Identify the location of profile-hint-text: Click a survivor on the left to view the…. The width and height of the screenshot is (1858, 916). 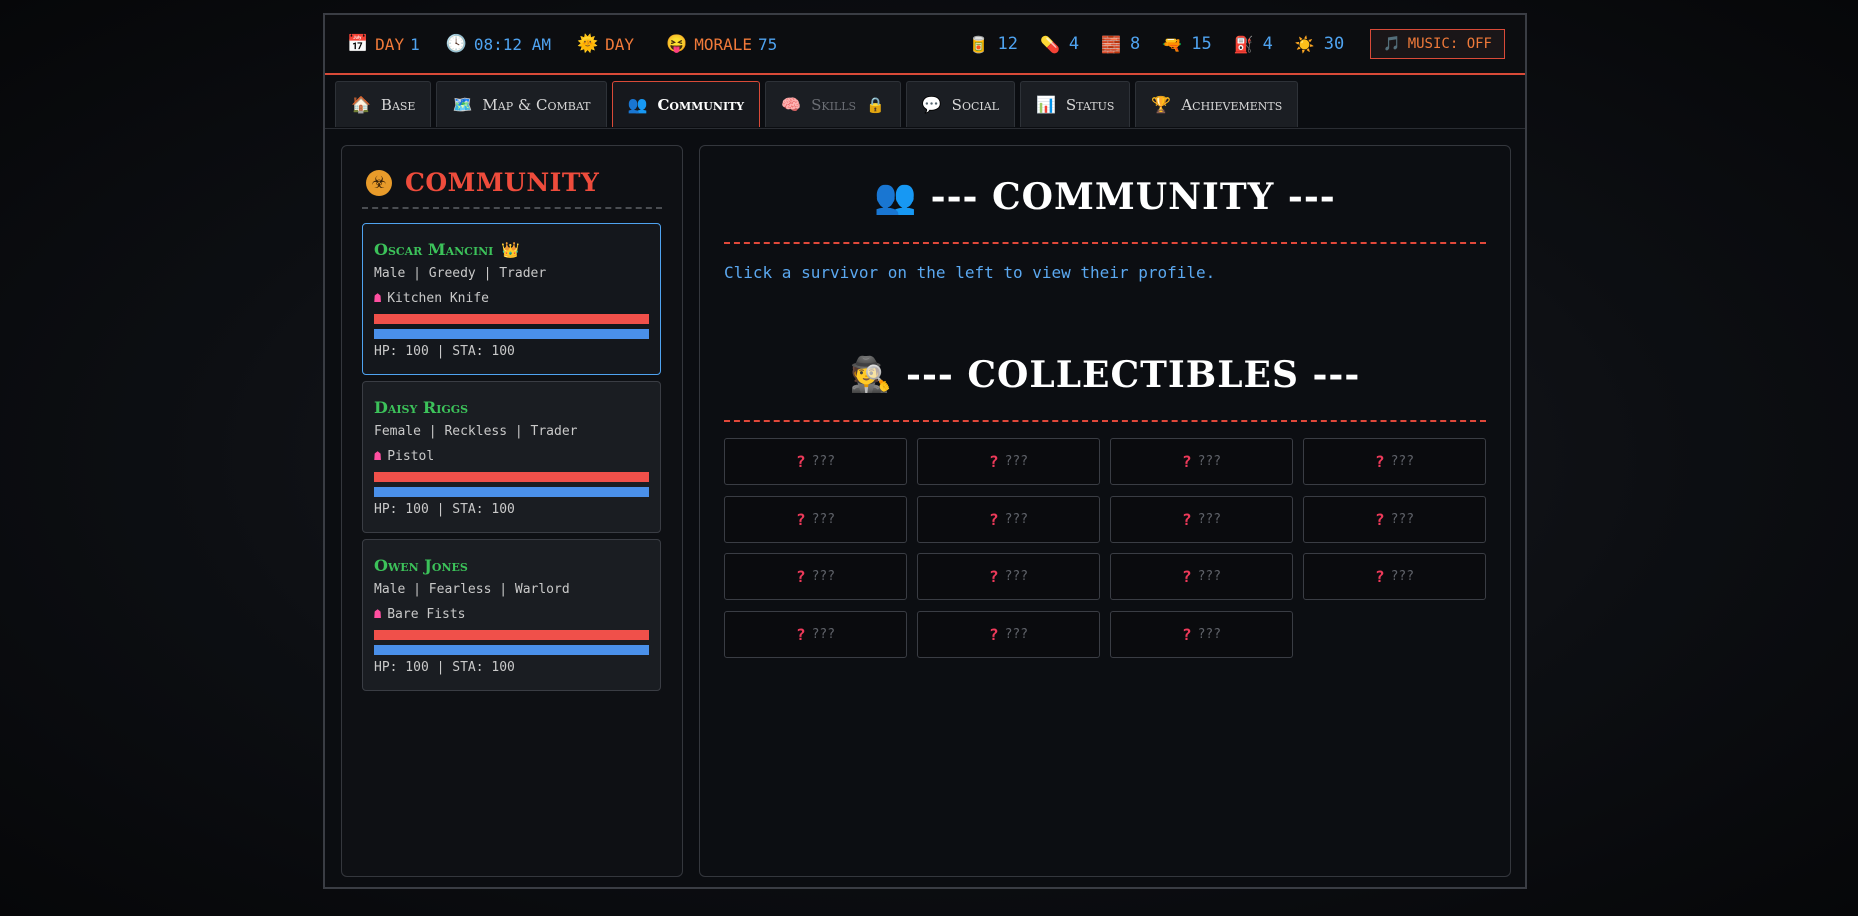
(970, 272).